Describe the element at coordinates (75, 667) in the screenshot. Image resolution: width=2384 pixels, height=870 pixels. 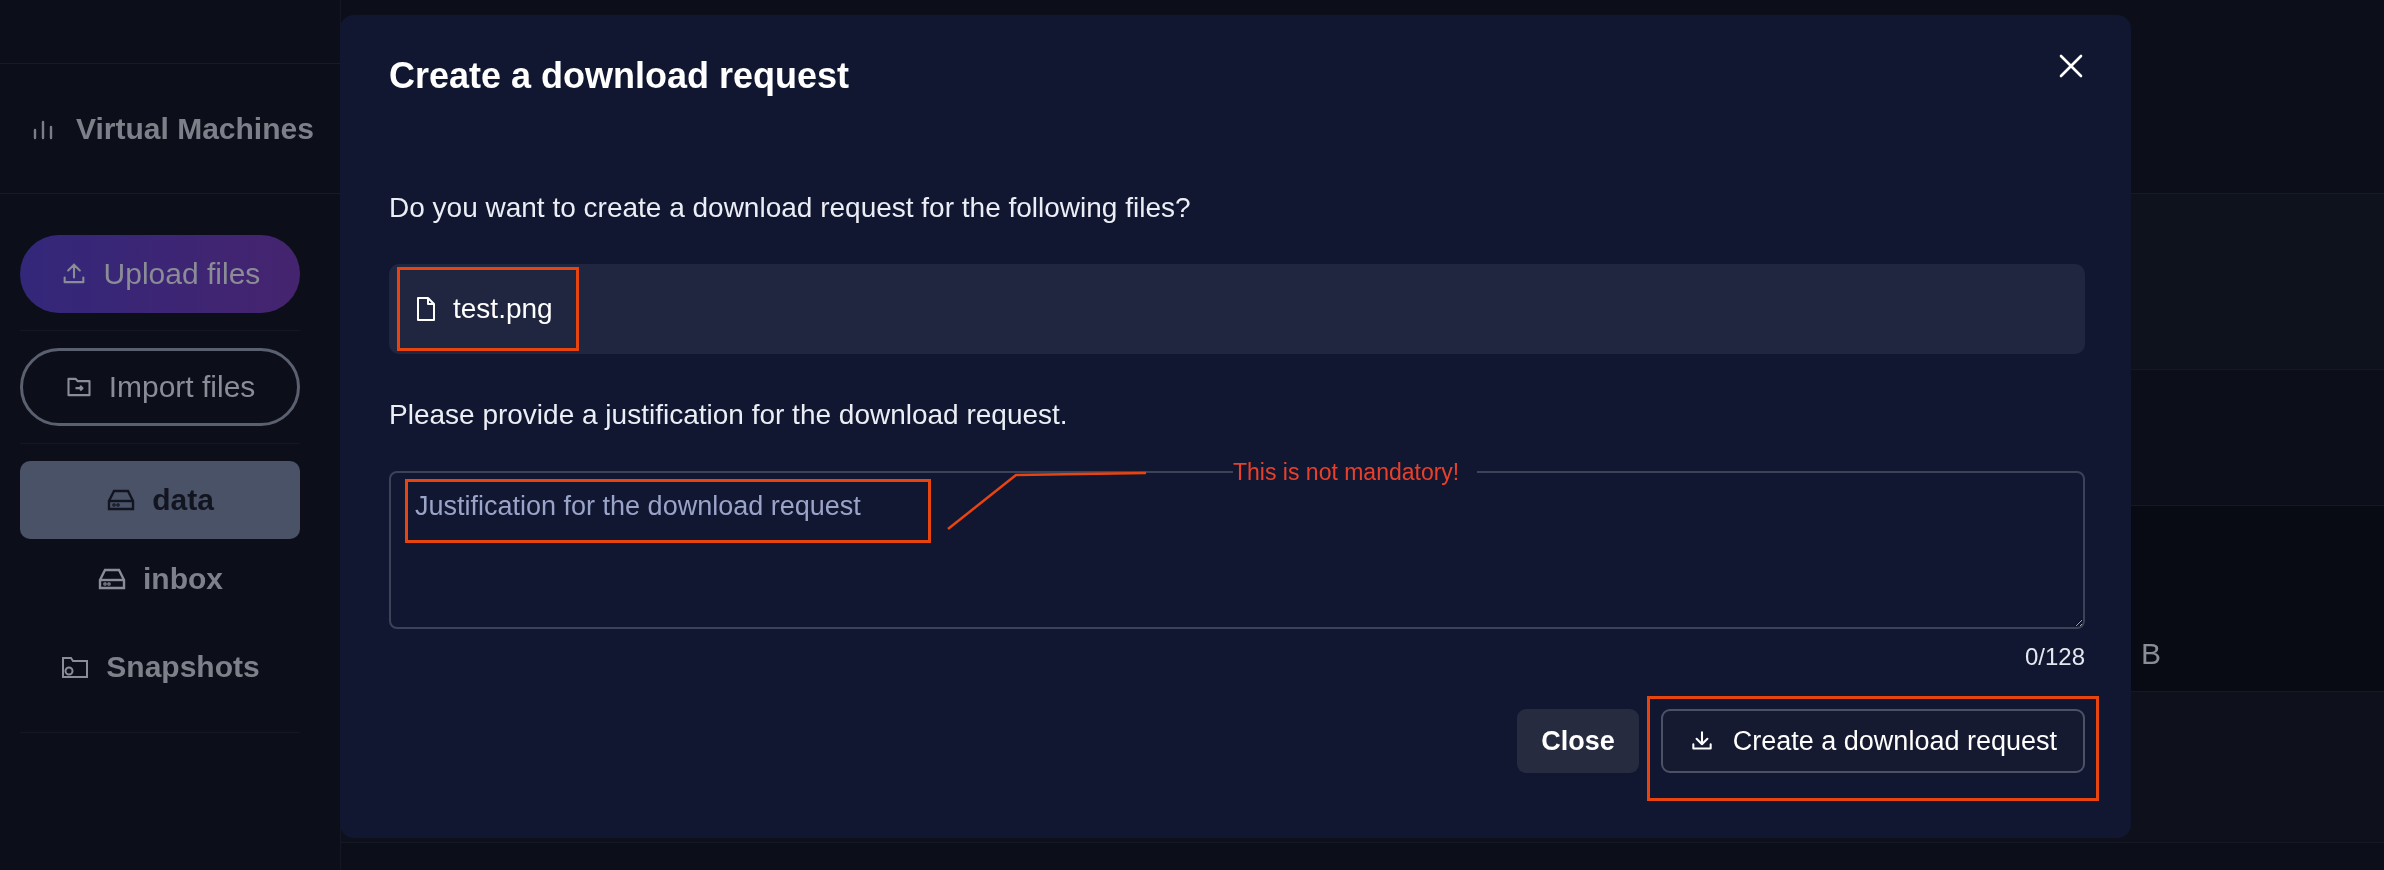
I see `folder-camera-icon` at that location.